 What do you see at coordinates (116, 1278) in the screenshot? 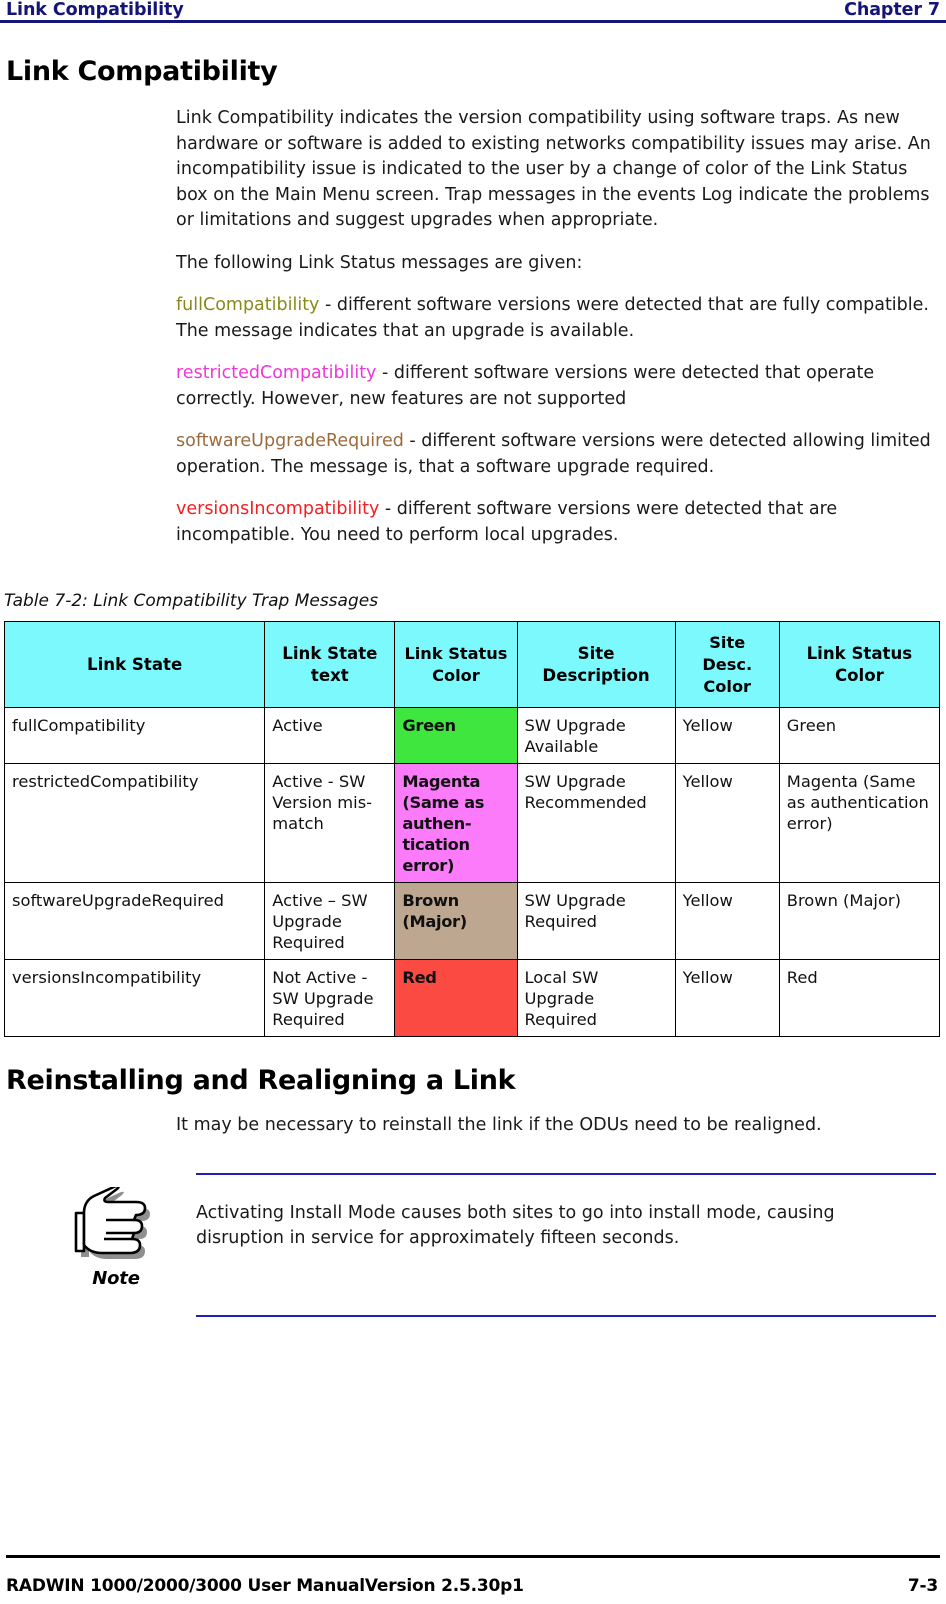
I see `note-label: Note` at bounding box center [116, 1278].